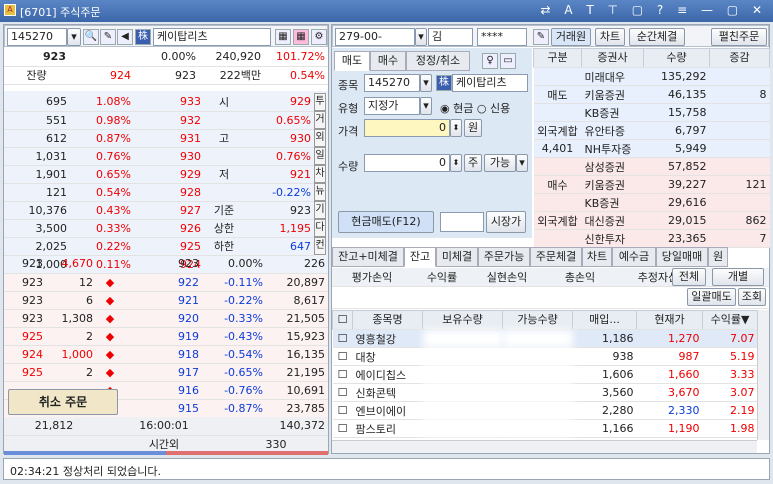 This screenshot has width=773, height=484. What do you see at coordinates (163, 390) in the screenshot?
I see `bid-price: 916` at bounding box center [163, 390].